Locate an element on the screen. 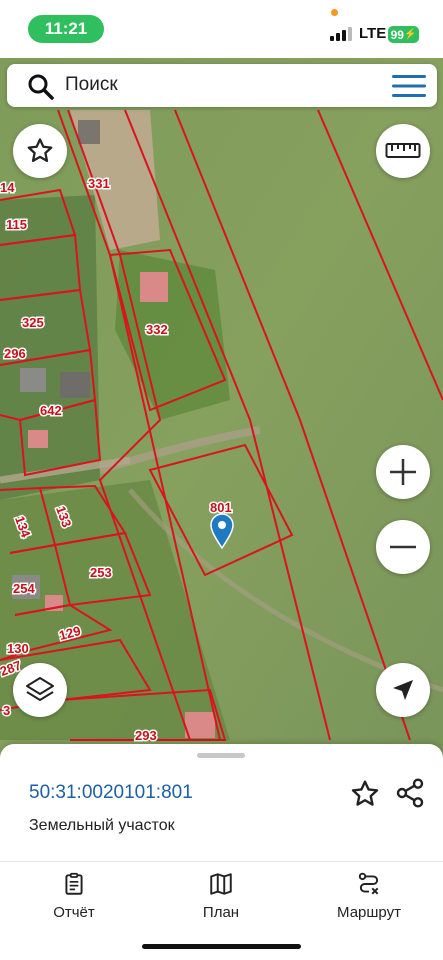  parcel-label: 130 is located at coordinates (18, 649).